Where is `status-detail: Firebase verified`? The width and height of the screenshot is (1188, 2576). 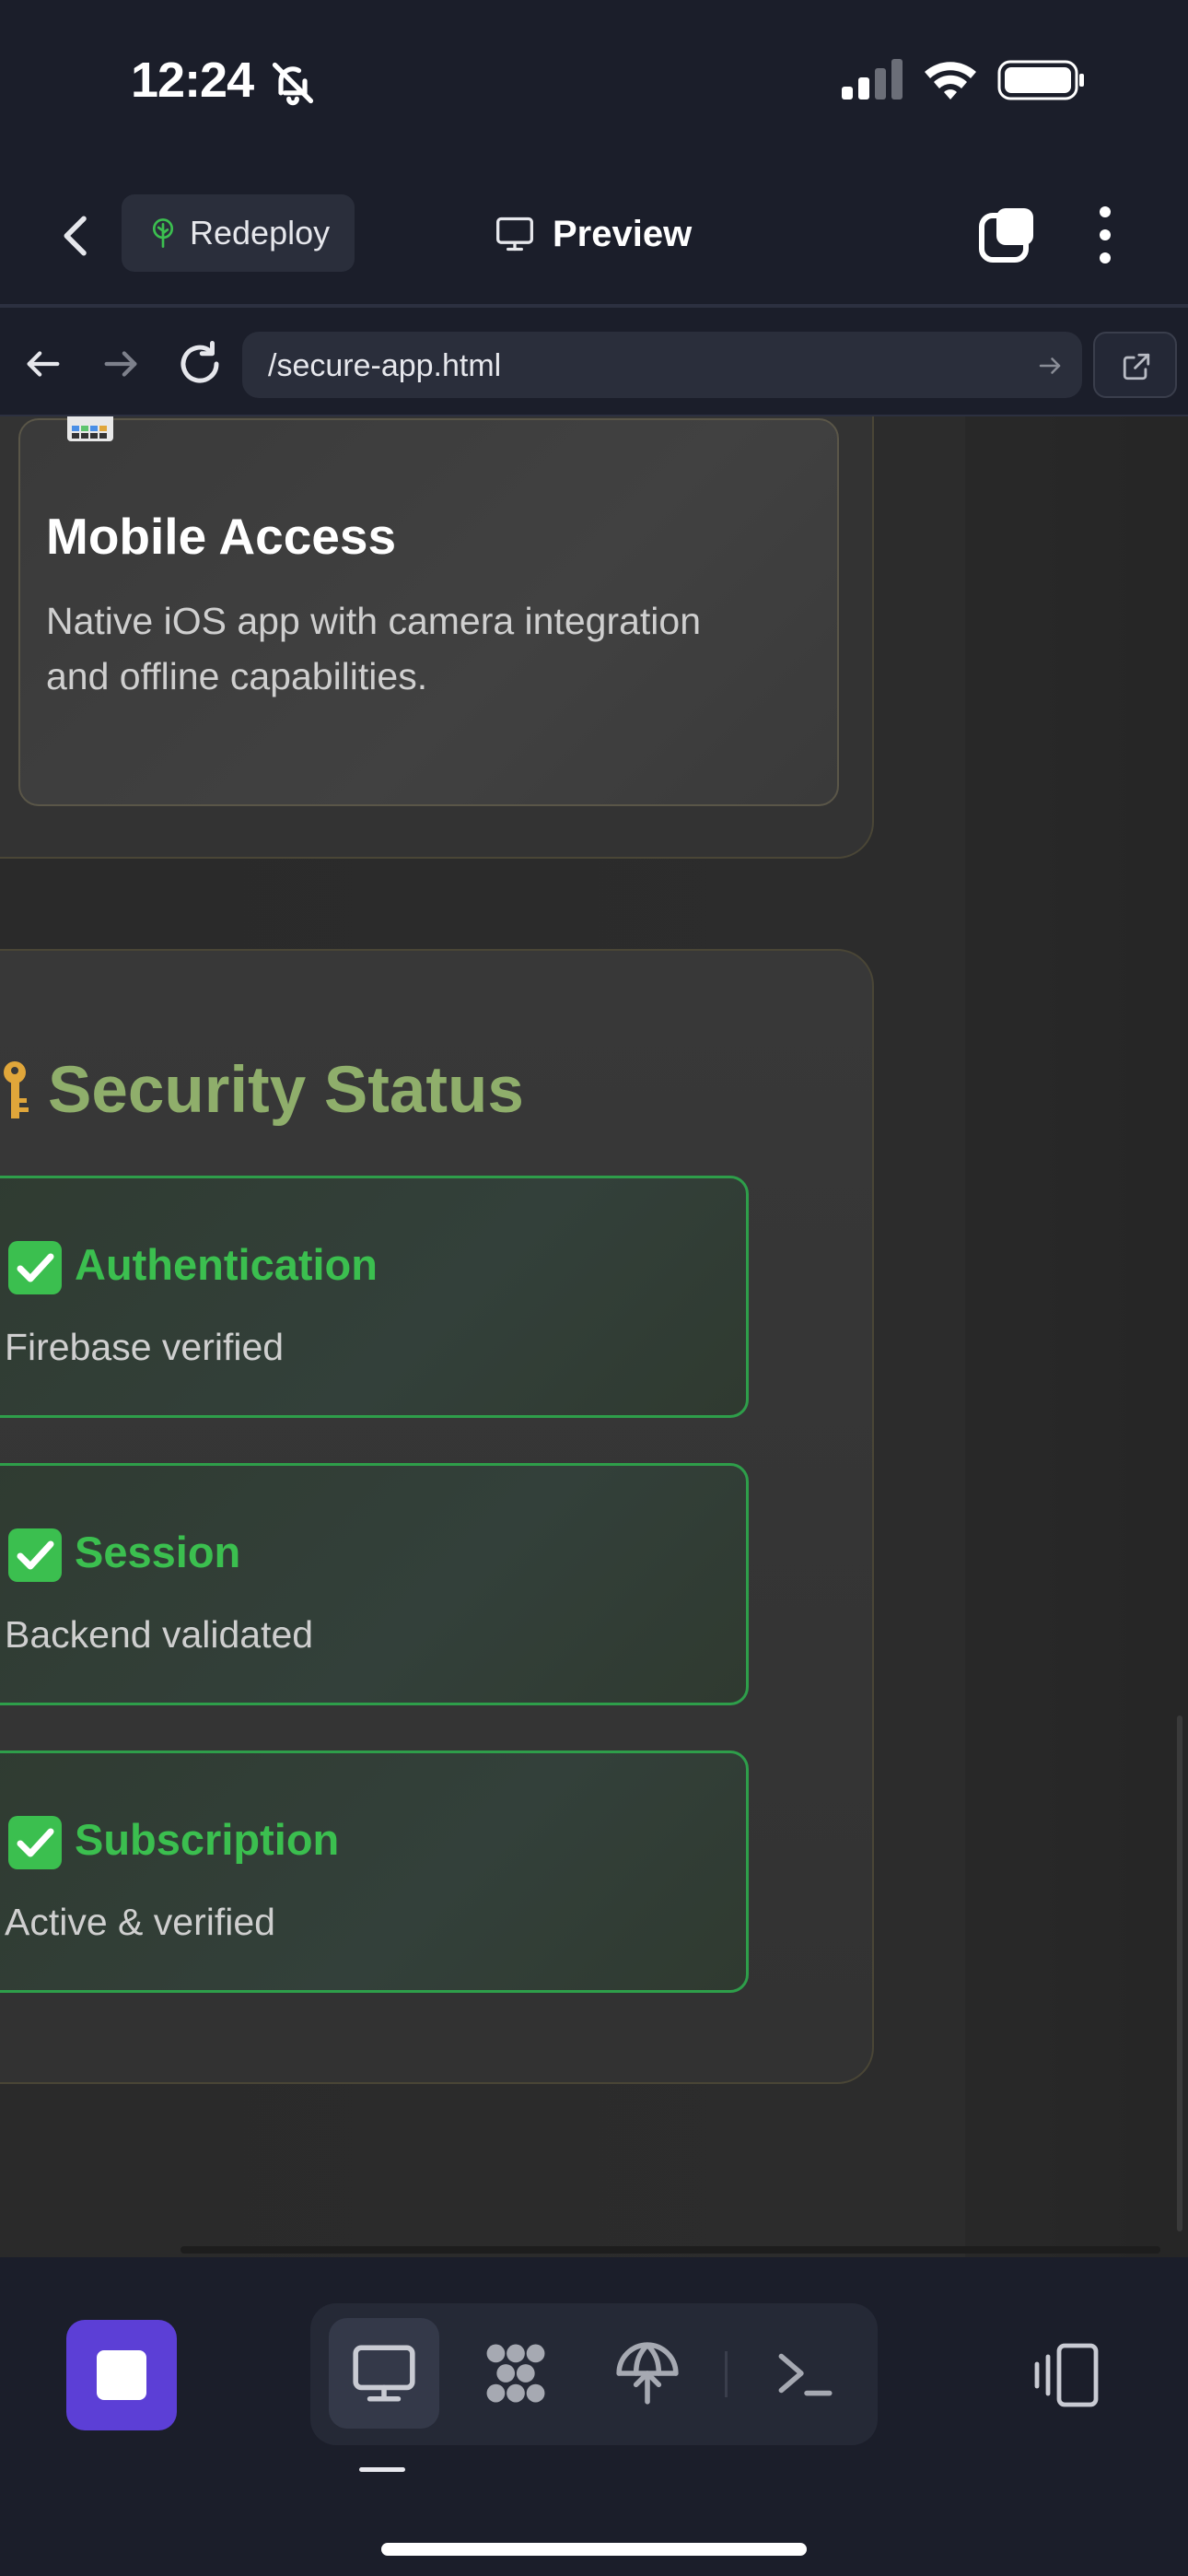 status-detail: Firebase verified is located at coordinates (145, 1347).